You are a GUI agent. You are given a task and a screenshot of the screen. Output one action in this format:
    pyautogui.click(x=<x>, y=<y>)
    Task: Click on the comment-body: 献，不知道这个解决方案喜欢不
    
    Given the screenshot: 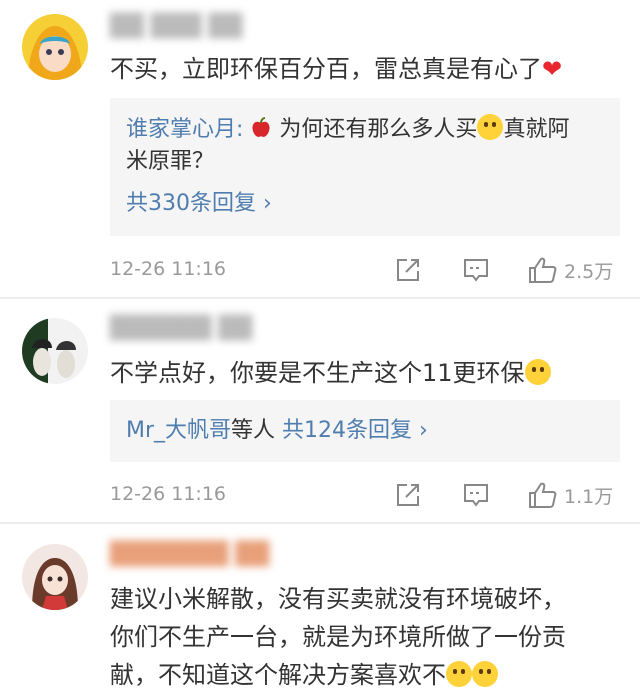 What is the action you would take?
    pyautogui.click(x=278, y=675)
    